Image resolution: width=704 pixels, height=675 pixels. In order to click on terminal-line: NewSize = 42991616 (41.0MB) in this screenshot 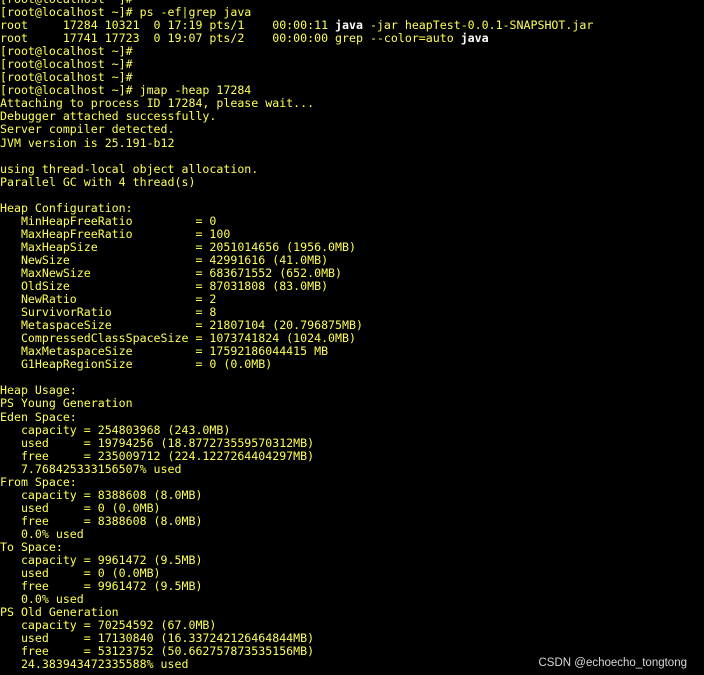, I will do `click(164, 260)`.